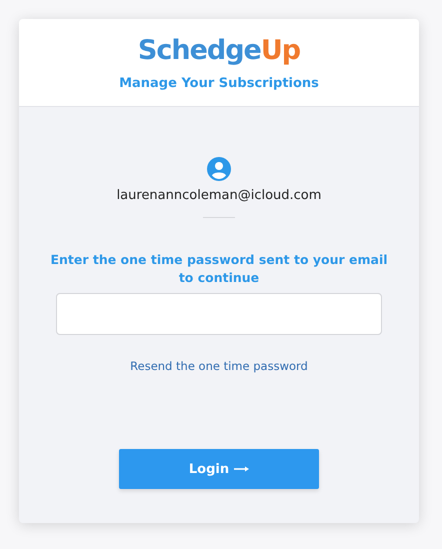  I want to click on login-button: Login, so click(219, 469).